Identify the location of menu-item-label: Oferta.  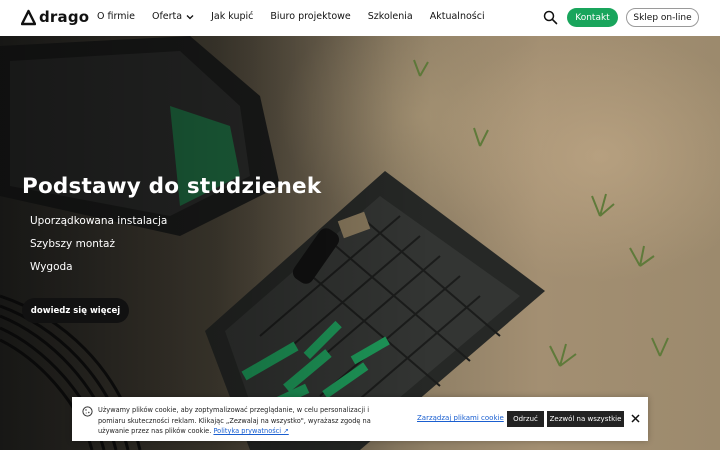
(167, 16).